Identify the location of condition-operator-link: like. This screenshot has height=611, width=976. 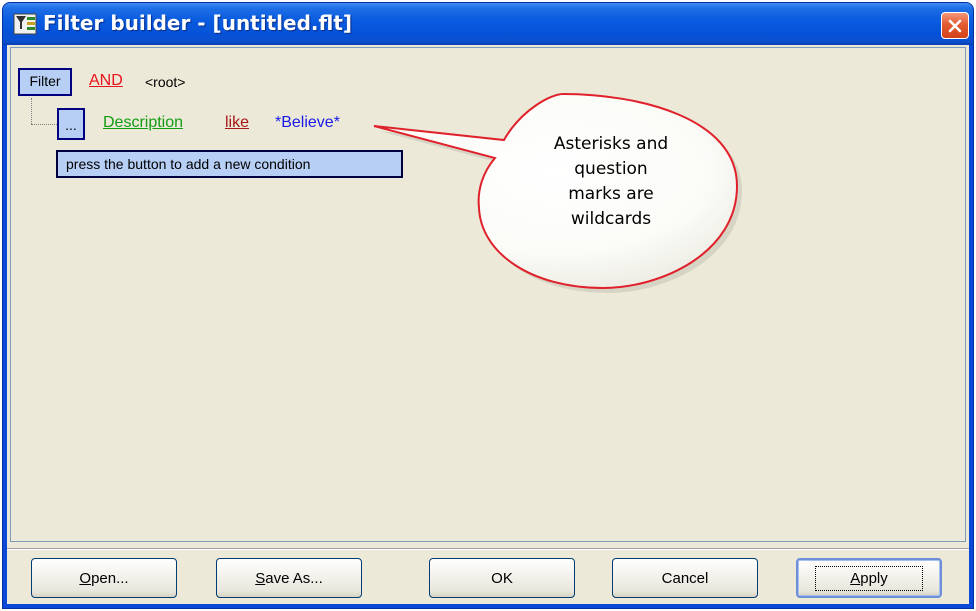
(237, 123).